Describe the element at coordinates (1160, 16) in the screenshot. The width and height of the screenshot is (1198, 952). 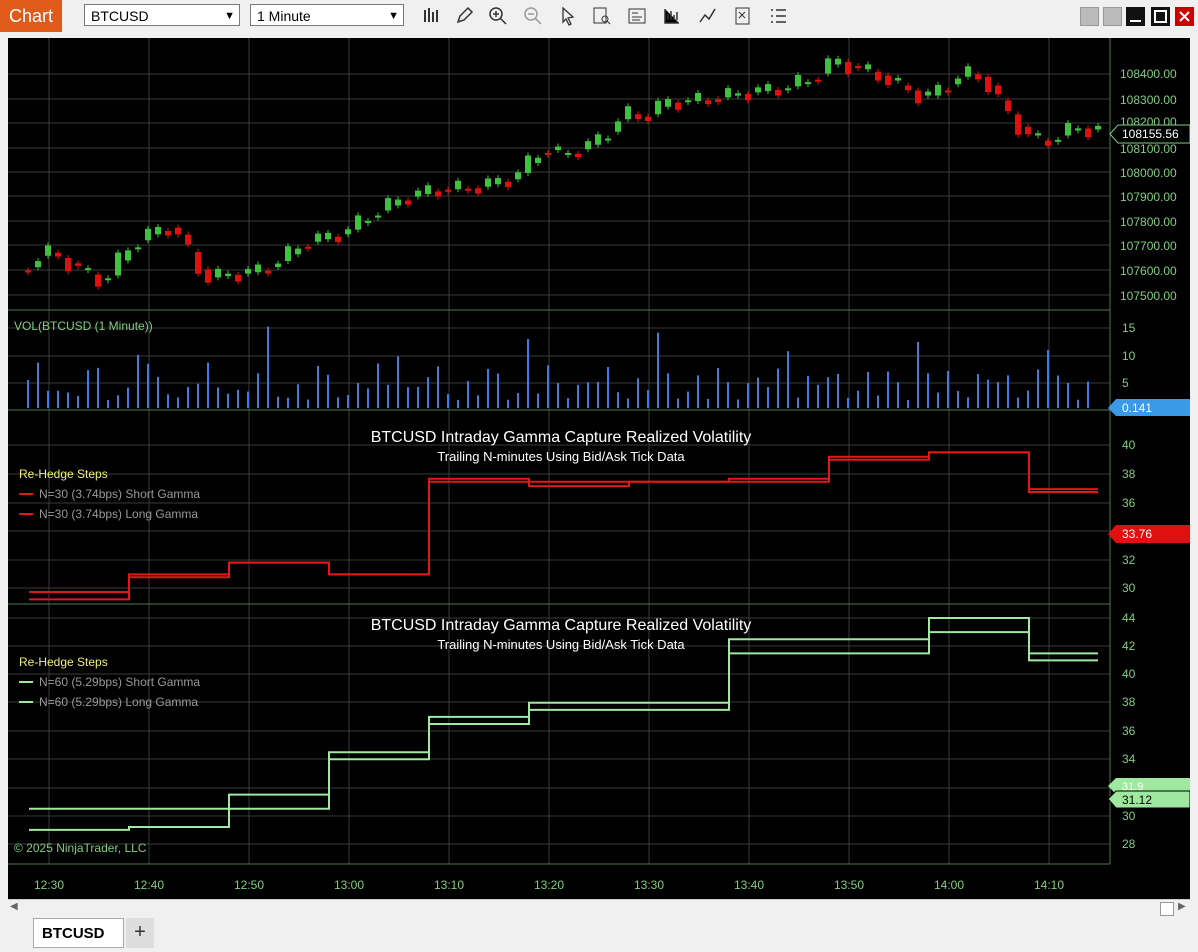
I see `maximize-icon` at that location.